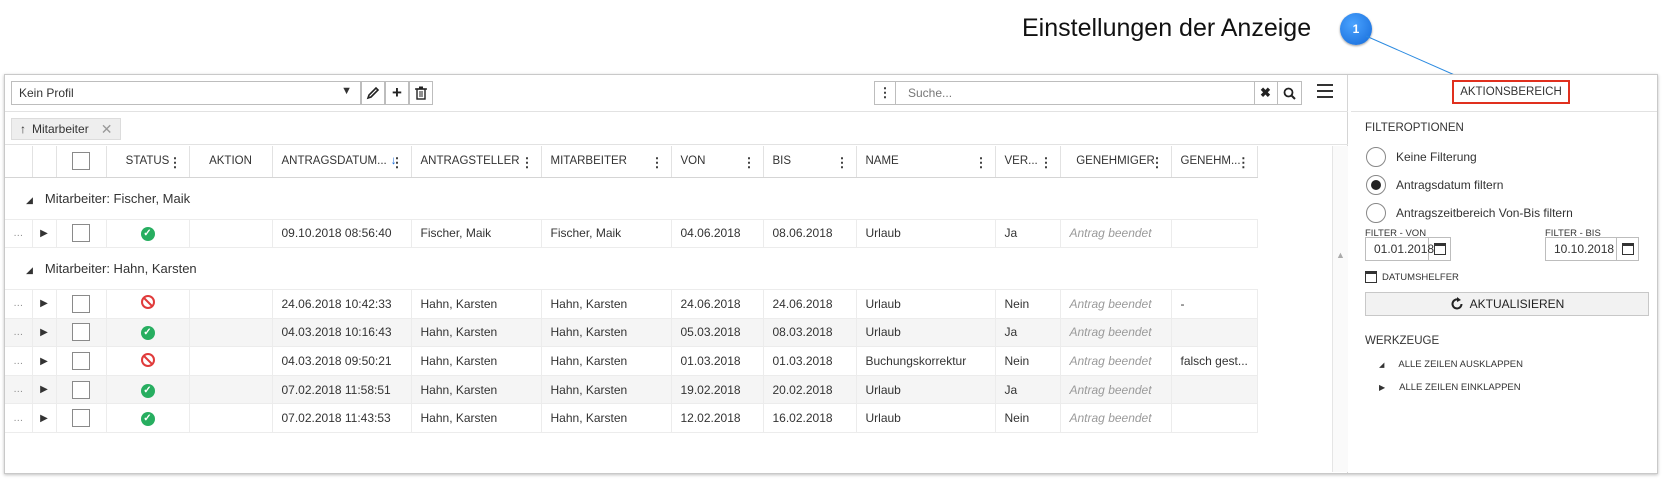  What do you see at coordinates (717, 162) in the screenshot?
I see `header-von: VON ⋮` at bounding box center [717, 162].